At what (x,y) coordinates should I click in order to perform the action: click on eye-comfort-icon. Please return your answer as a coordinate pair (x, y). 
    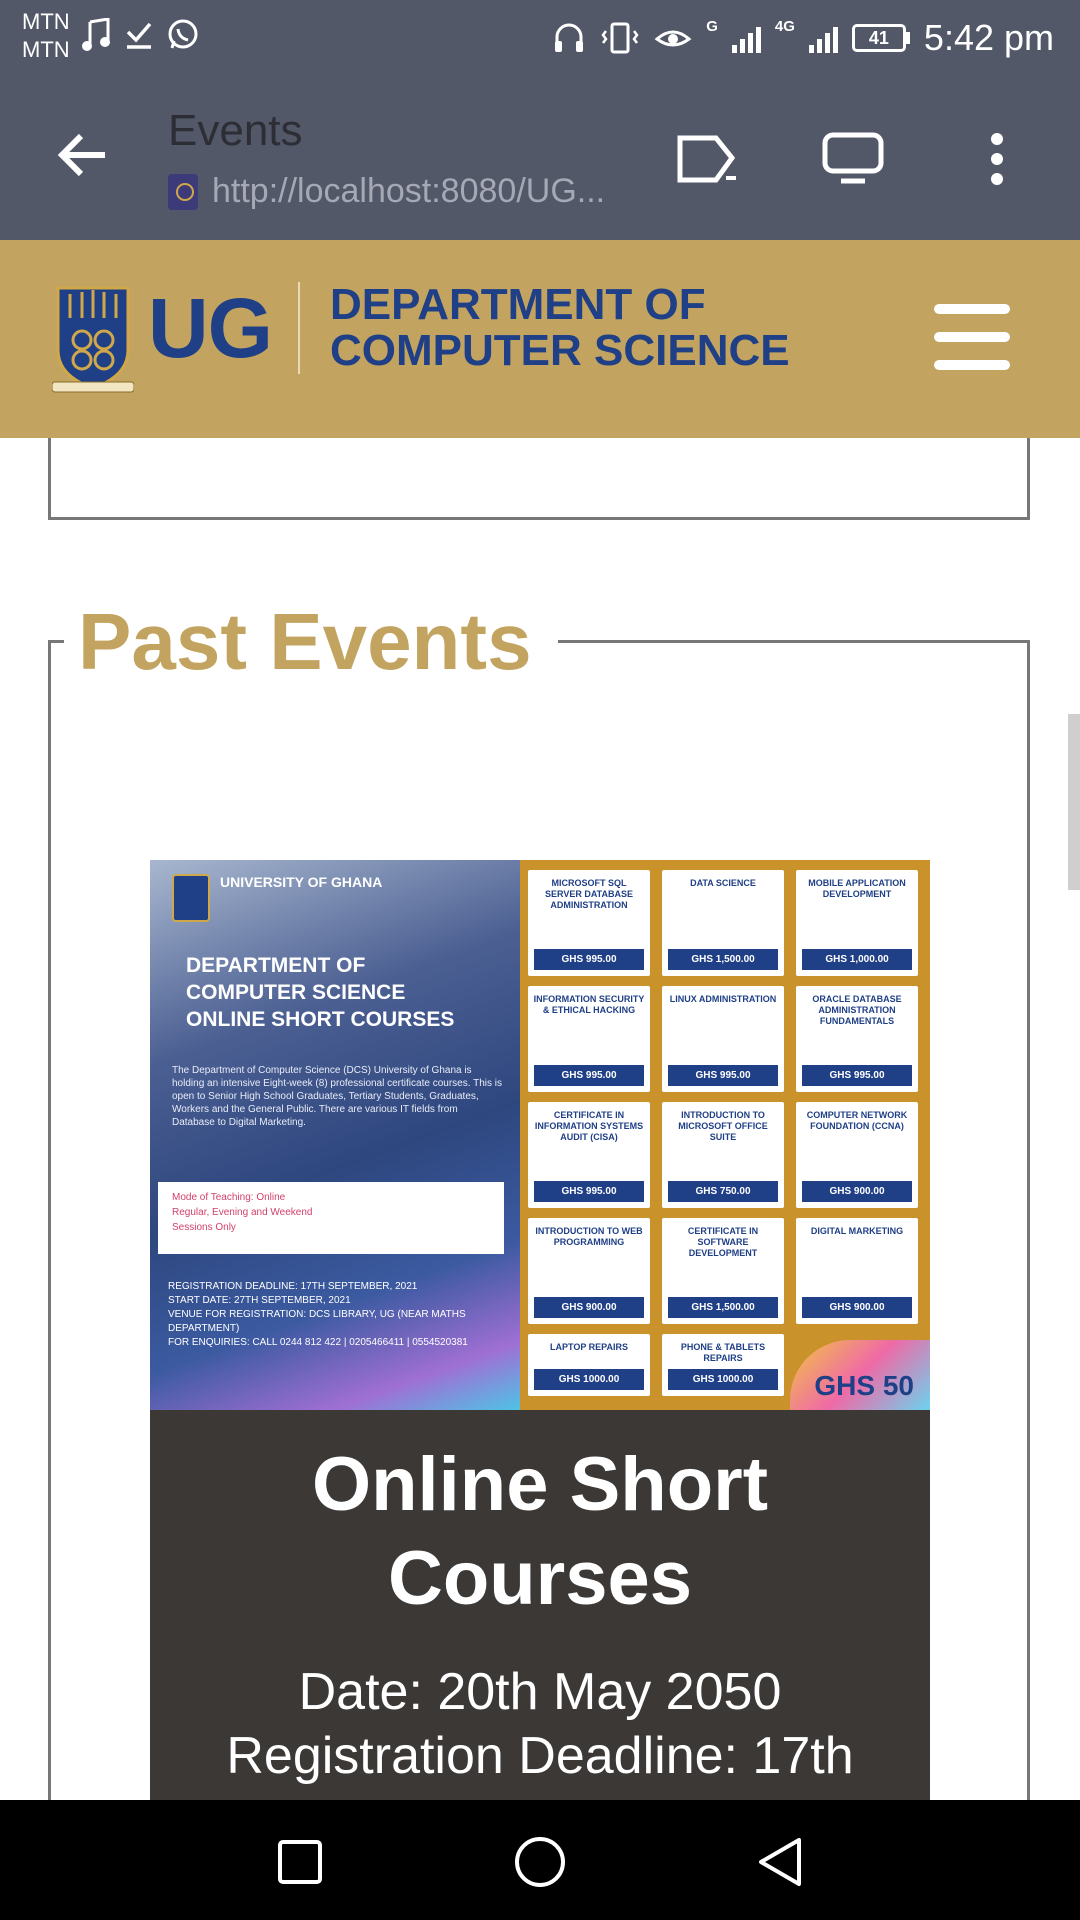
    Looking at the image, I should click on (673, 38).